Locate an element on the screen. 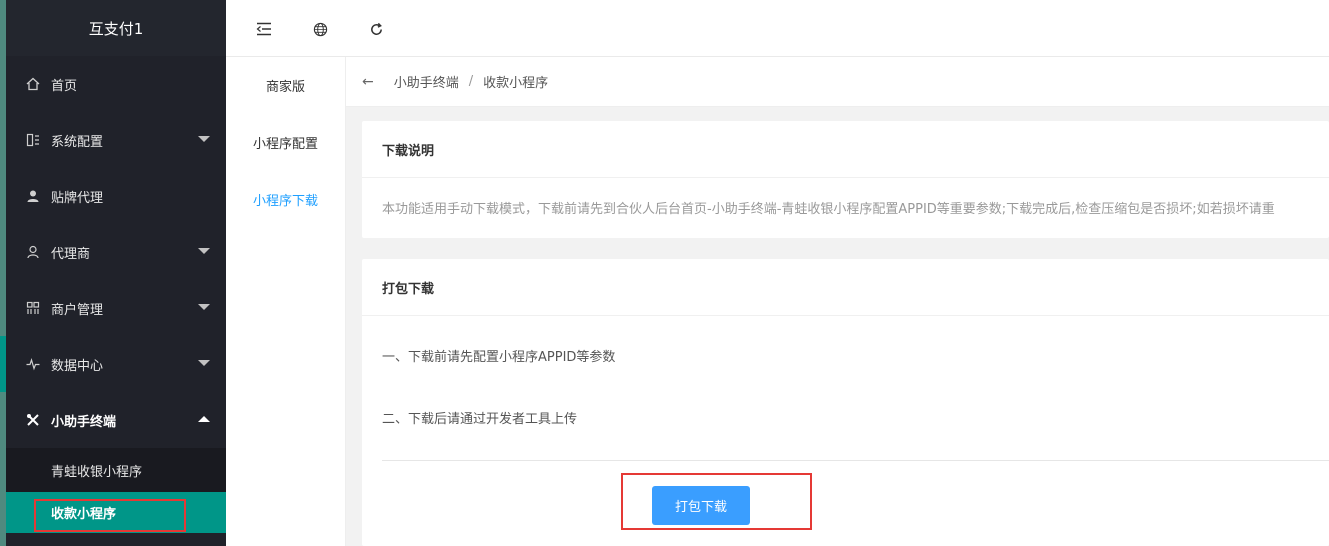 This screenshot has height=546, width=1329. sidebar-subitem-frog-cashier: 青蛙收银小程序 is located at coordinates (116, 470).